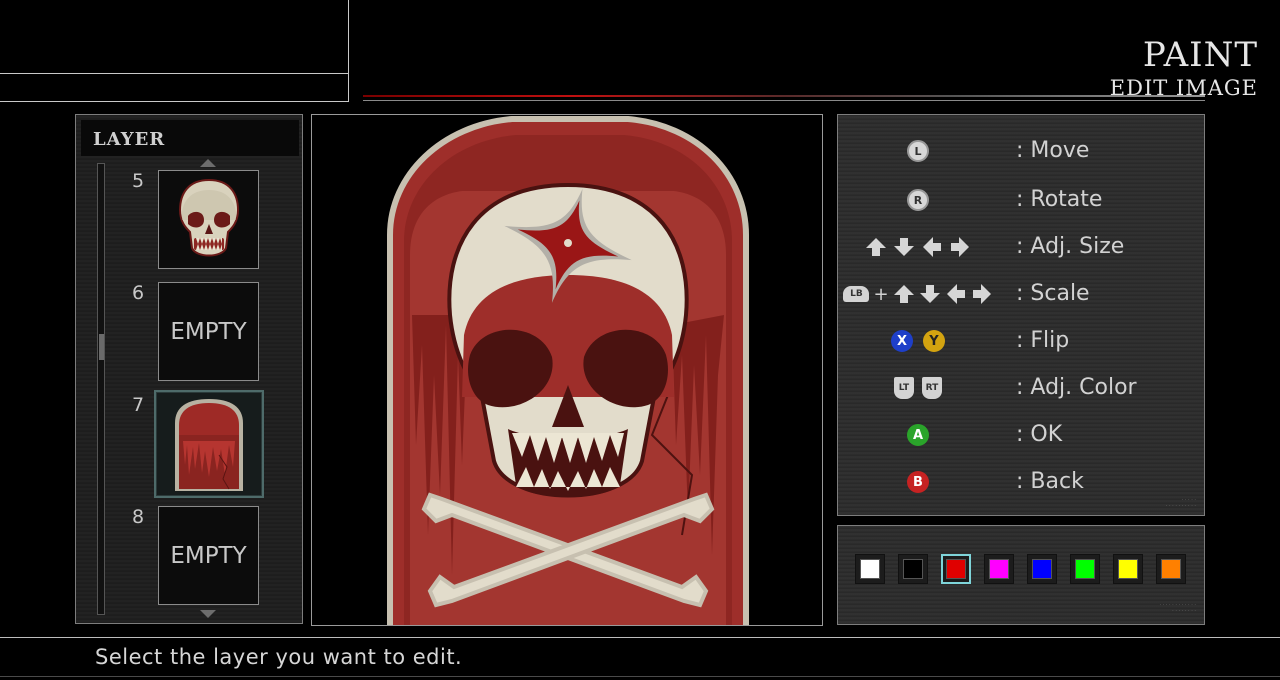 The height and width of the screenshot is (680, 1280). I want to click on header-divider, so click(174, 73).